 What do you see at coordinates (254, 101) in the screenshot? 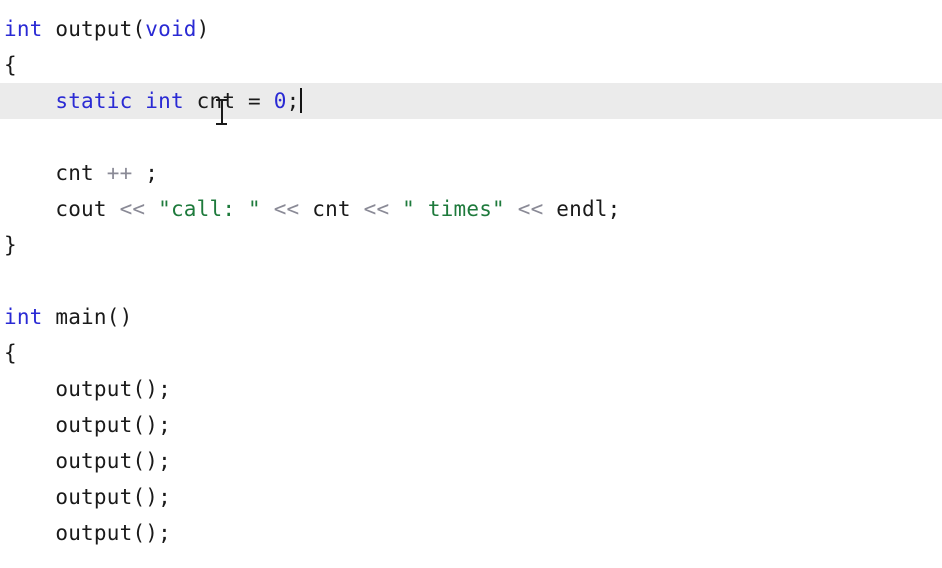
I see `code-token-plain: =` at bounding box center [254, 101].